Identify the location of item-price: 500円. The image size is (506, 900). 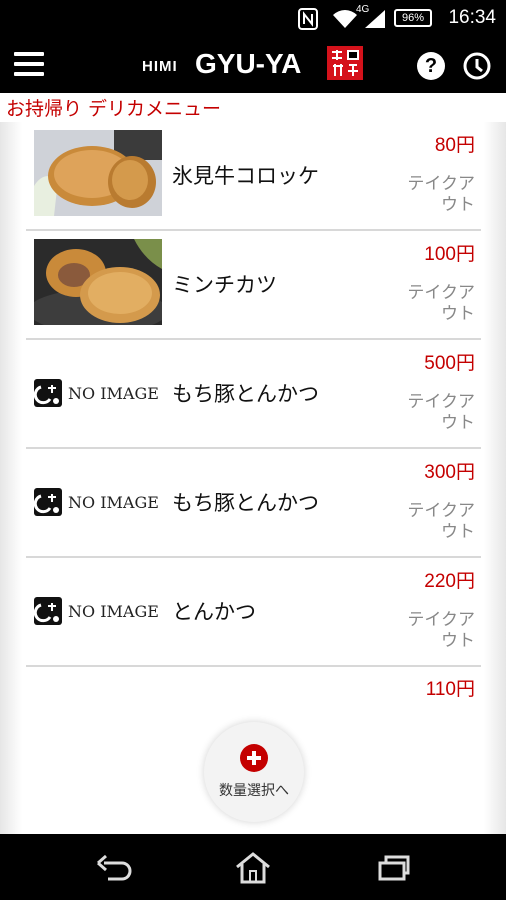
(449, 363).